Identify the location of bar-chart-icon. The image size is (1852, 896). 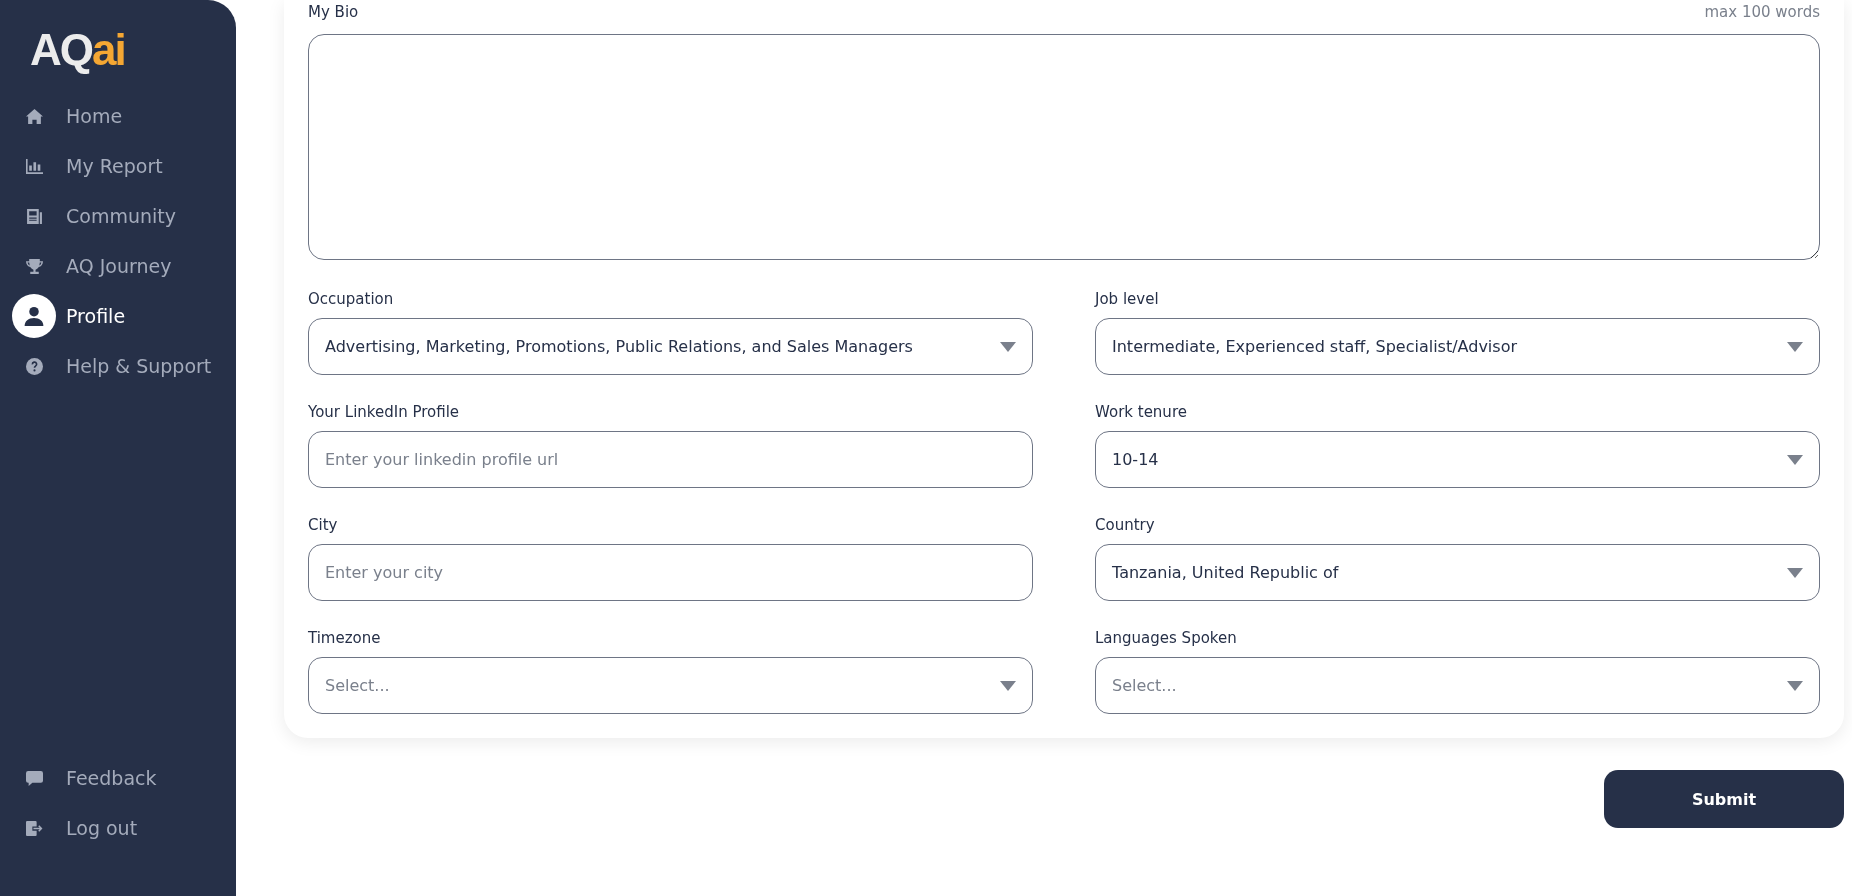
(34, 166).